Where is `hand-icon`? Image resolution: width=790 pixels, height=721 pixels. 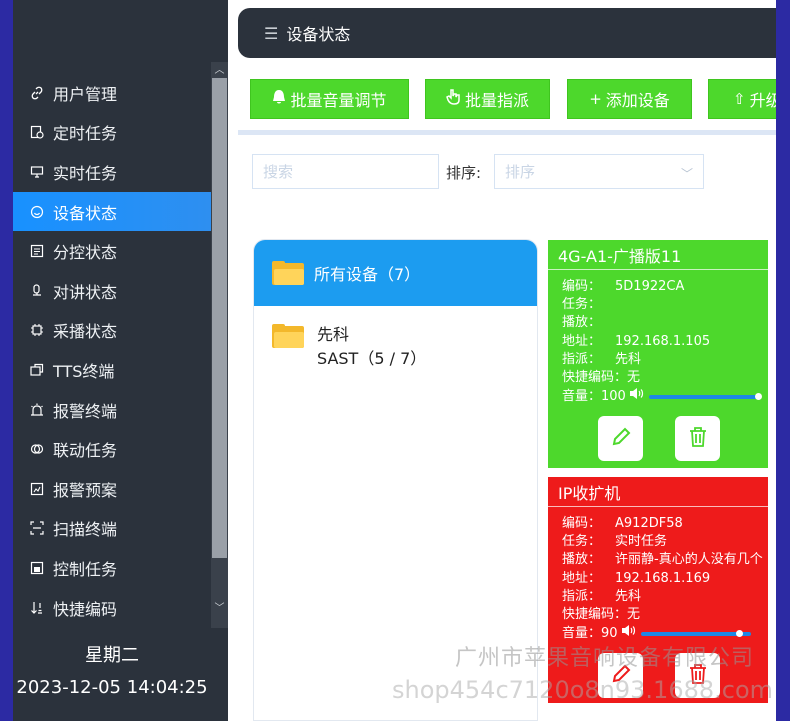
hand-icon is located at coordinates (453, 99).